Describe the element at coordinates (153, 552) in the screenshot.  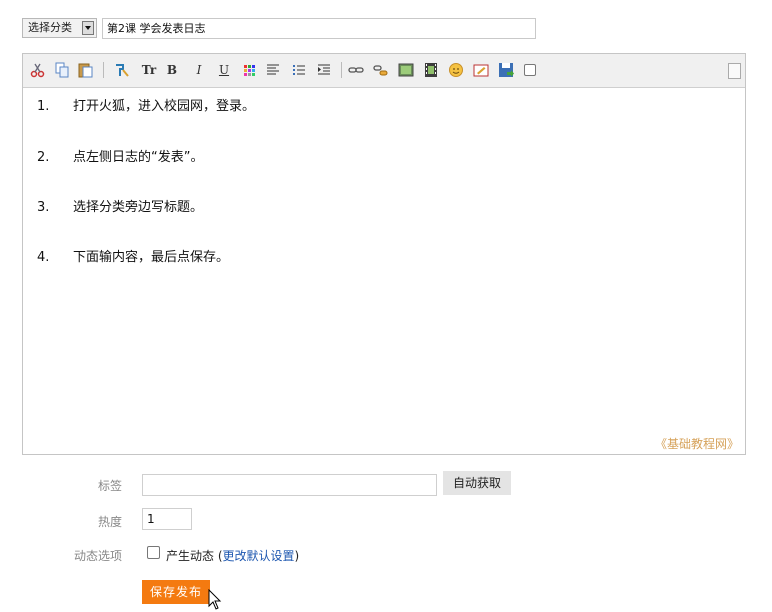
I see `dynamic-checkbox` at that location.